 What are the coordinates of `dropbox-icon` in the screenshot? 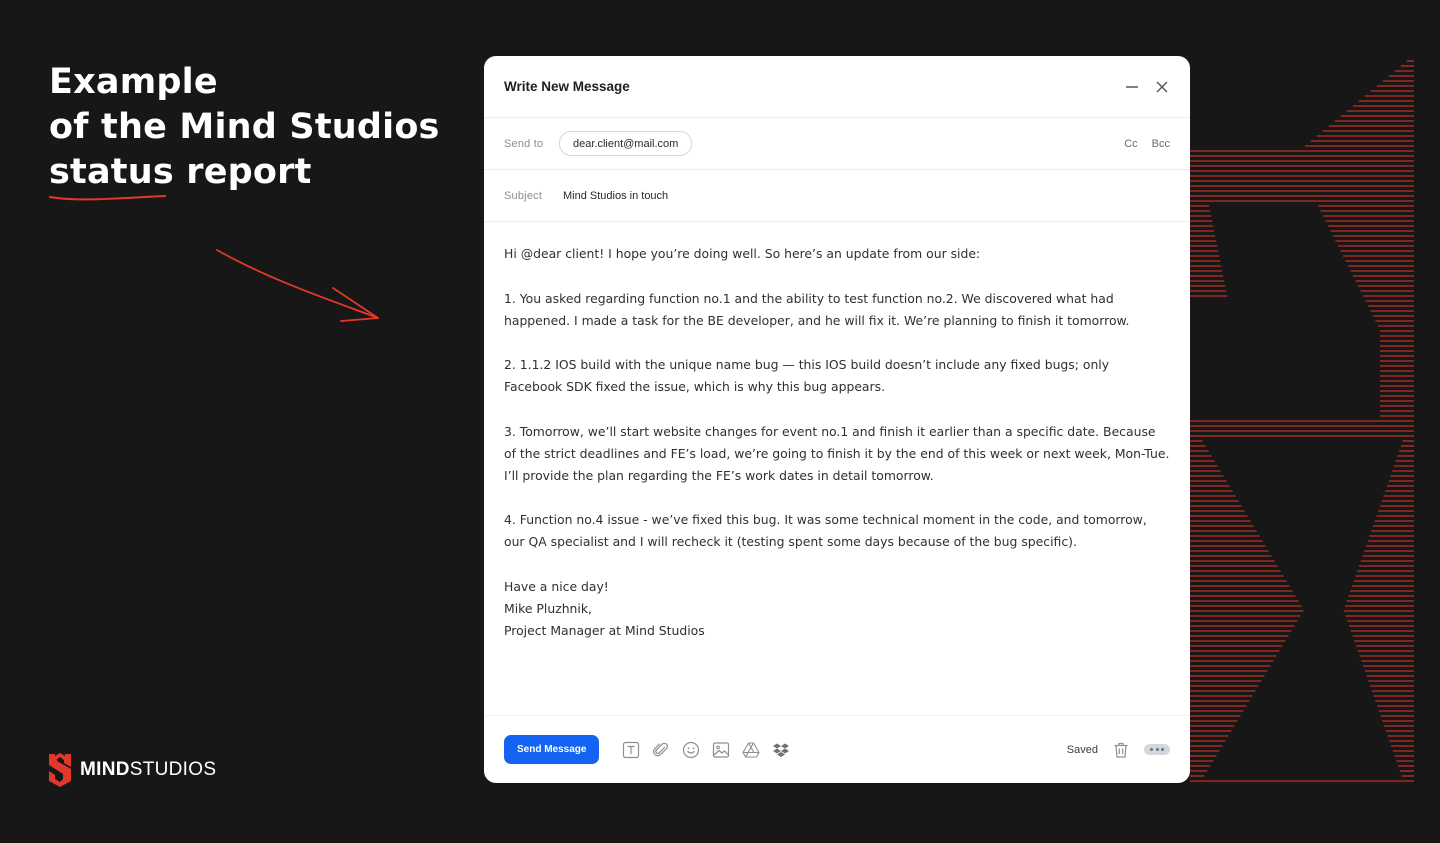 It's located at (781, 750).